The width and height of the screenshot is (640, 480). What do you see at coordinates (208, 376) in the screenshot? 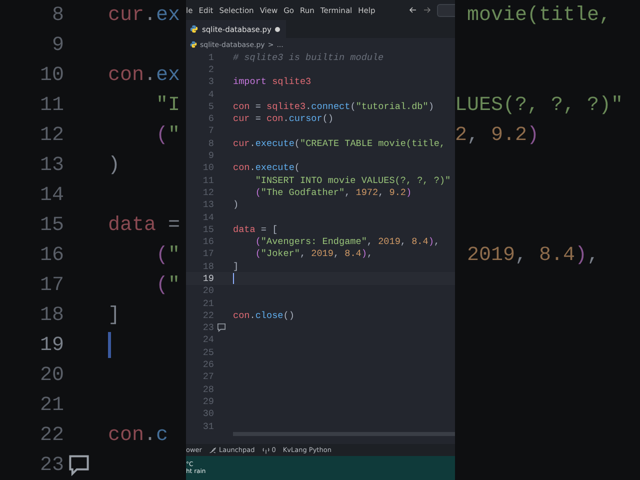
I see `line-number: 27` at bounding box center [208, 376].